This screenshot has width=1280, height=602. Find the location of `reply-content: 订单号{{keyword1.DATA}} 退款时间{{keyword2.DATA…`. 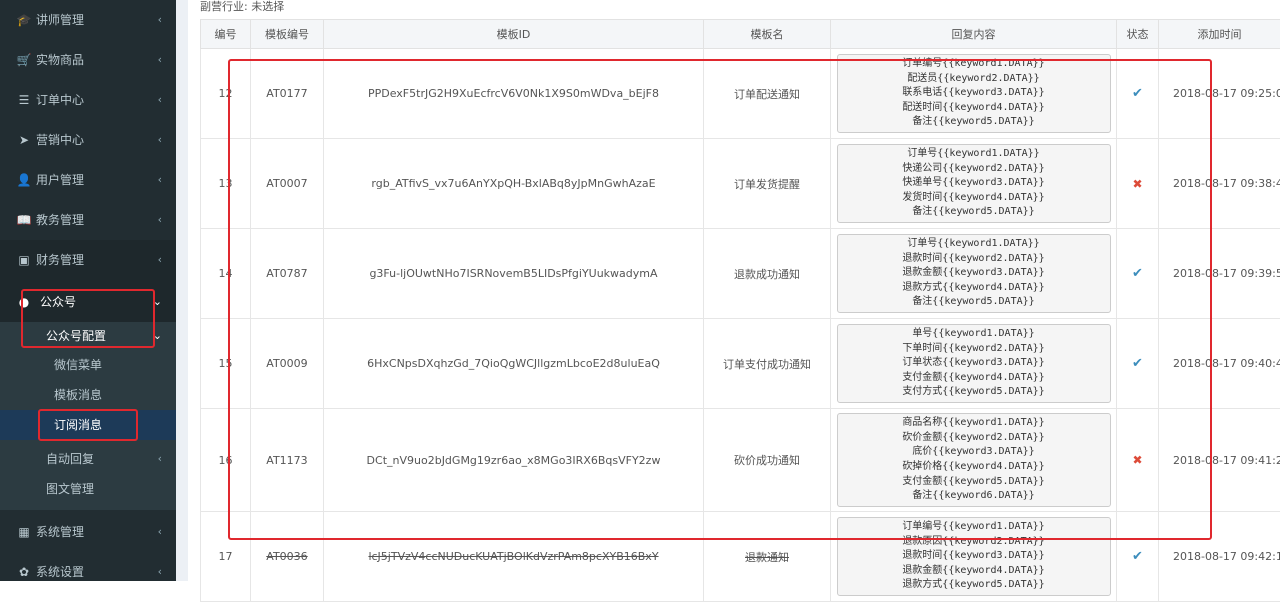

reply-content: 订单号{{keyword1.DATA}} 退款时间{{keyword2.DATA… is located at coordinates (974, 273).